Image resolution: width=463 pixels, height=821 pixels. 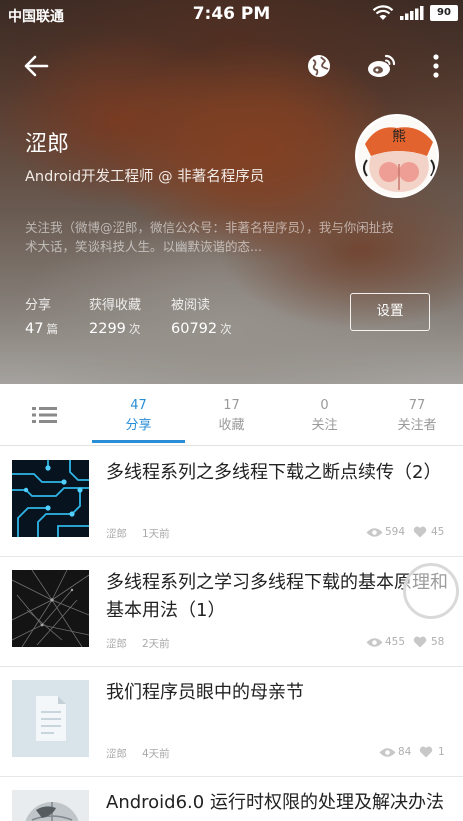 What do you see at coordinates (278, 597) in the screenshot?
I see `article-title: 多线程系列之学习多线程下载的基本原理和基本用法（1）` at bounding box center [278, 597].